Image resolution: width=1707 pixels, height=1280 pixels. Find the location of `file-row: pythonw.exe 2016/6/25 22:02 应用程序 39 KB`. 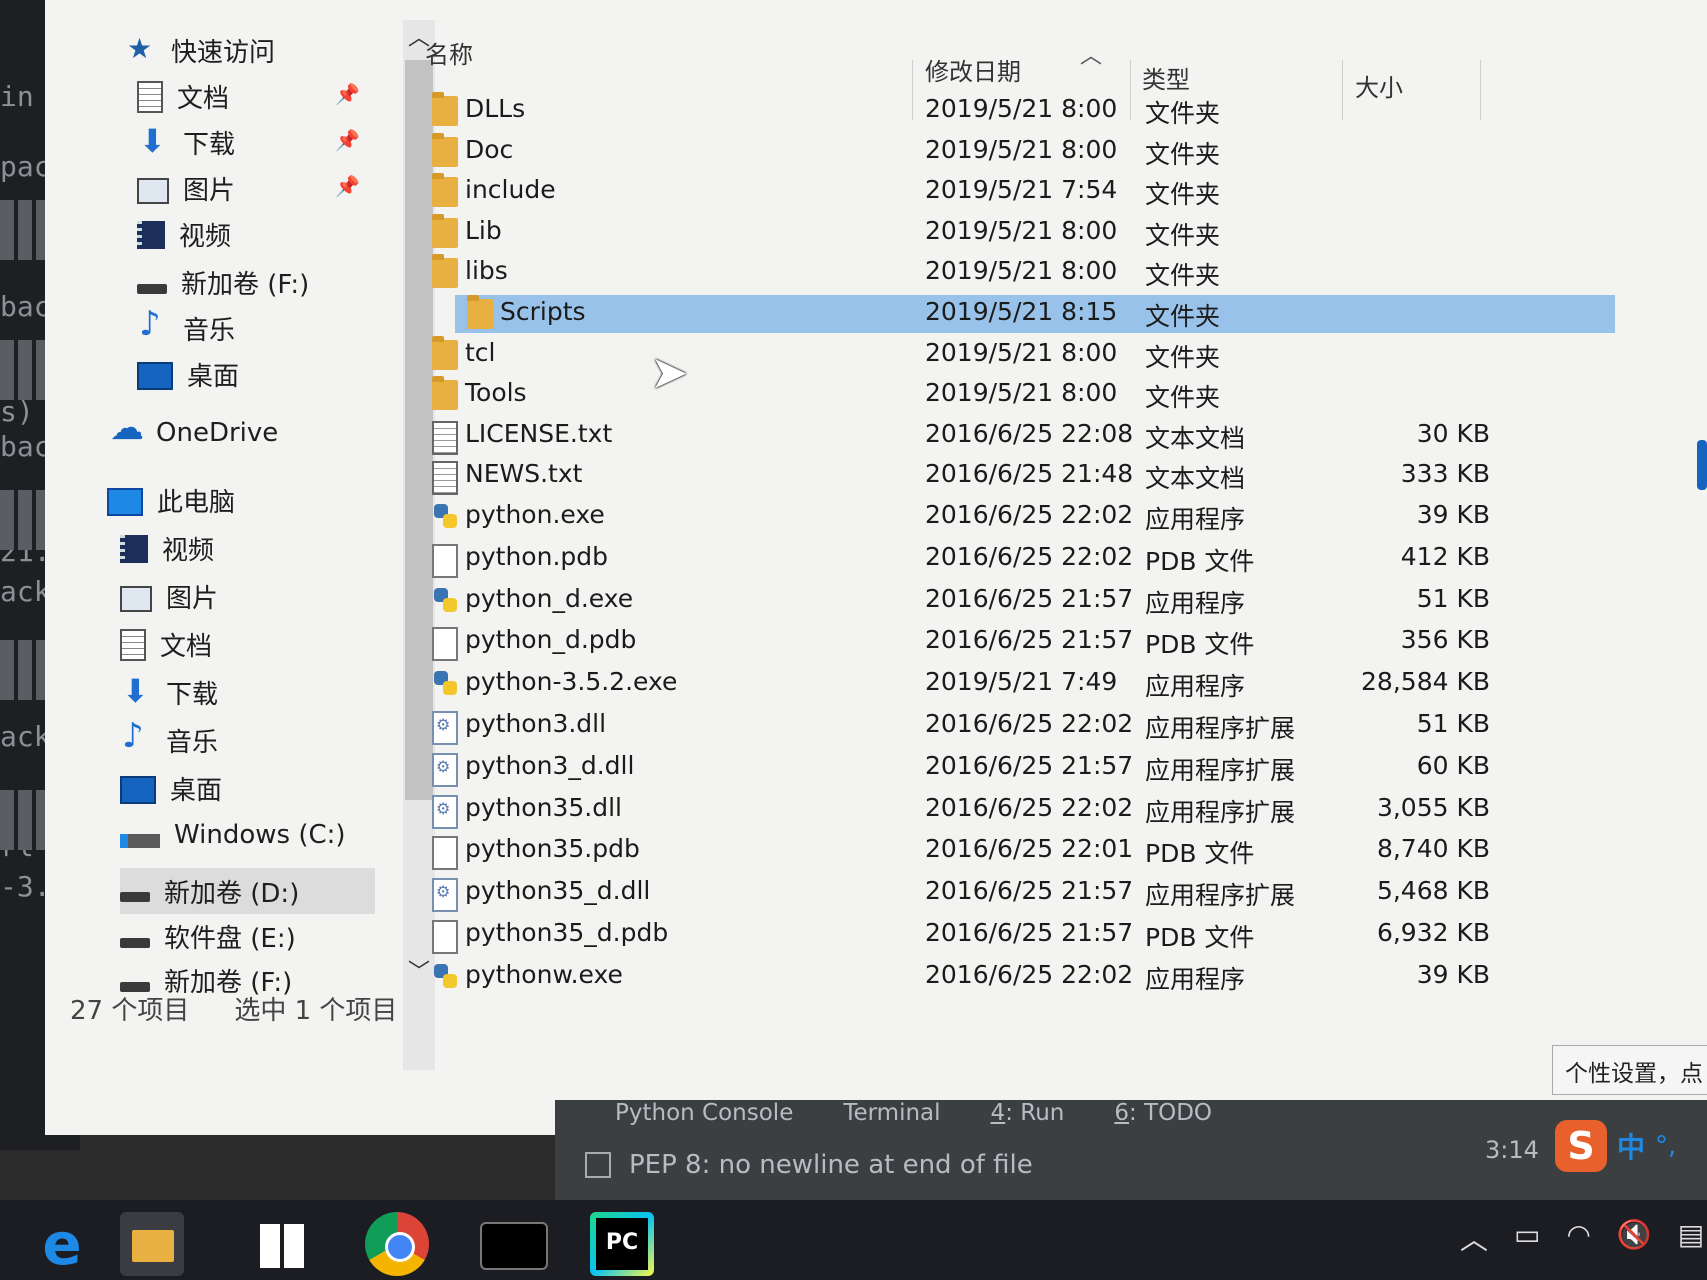

file-row: pythonw.exe 2016/6/25 22:02 应用程序 39 KB is located at coordinates (950, 977).